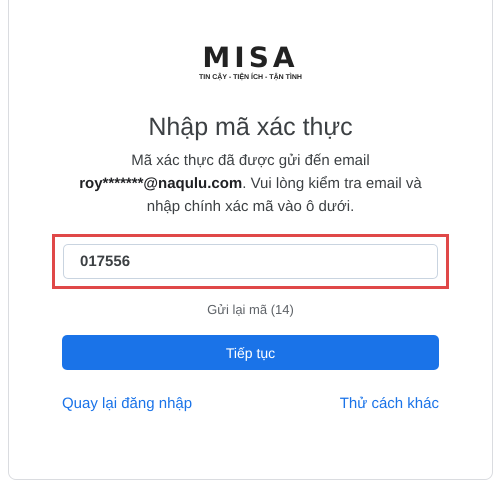 The width and height of the screenshot is (501, 488). I want to click on description-text: Mã xác thực đã được gửi đến email roy*******@naqulu.com. Vui lòng kiểm tra email và nhập chính xác mã vào ô dưới., so click(250, 184).